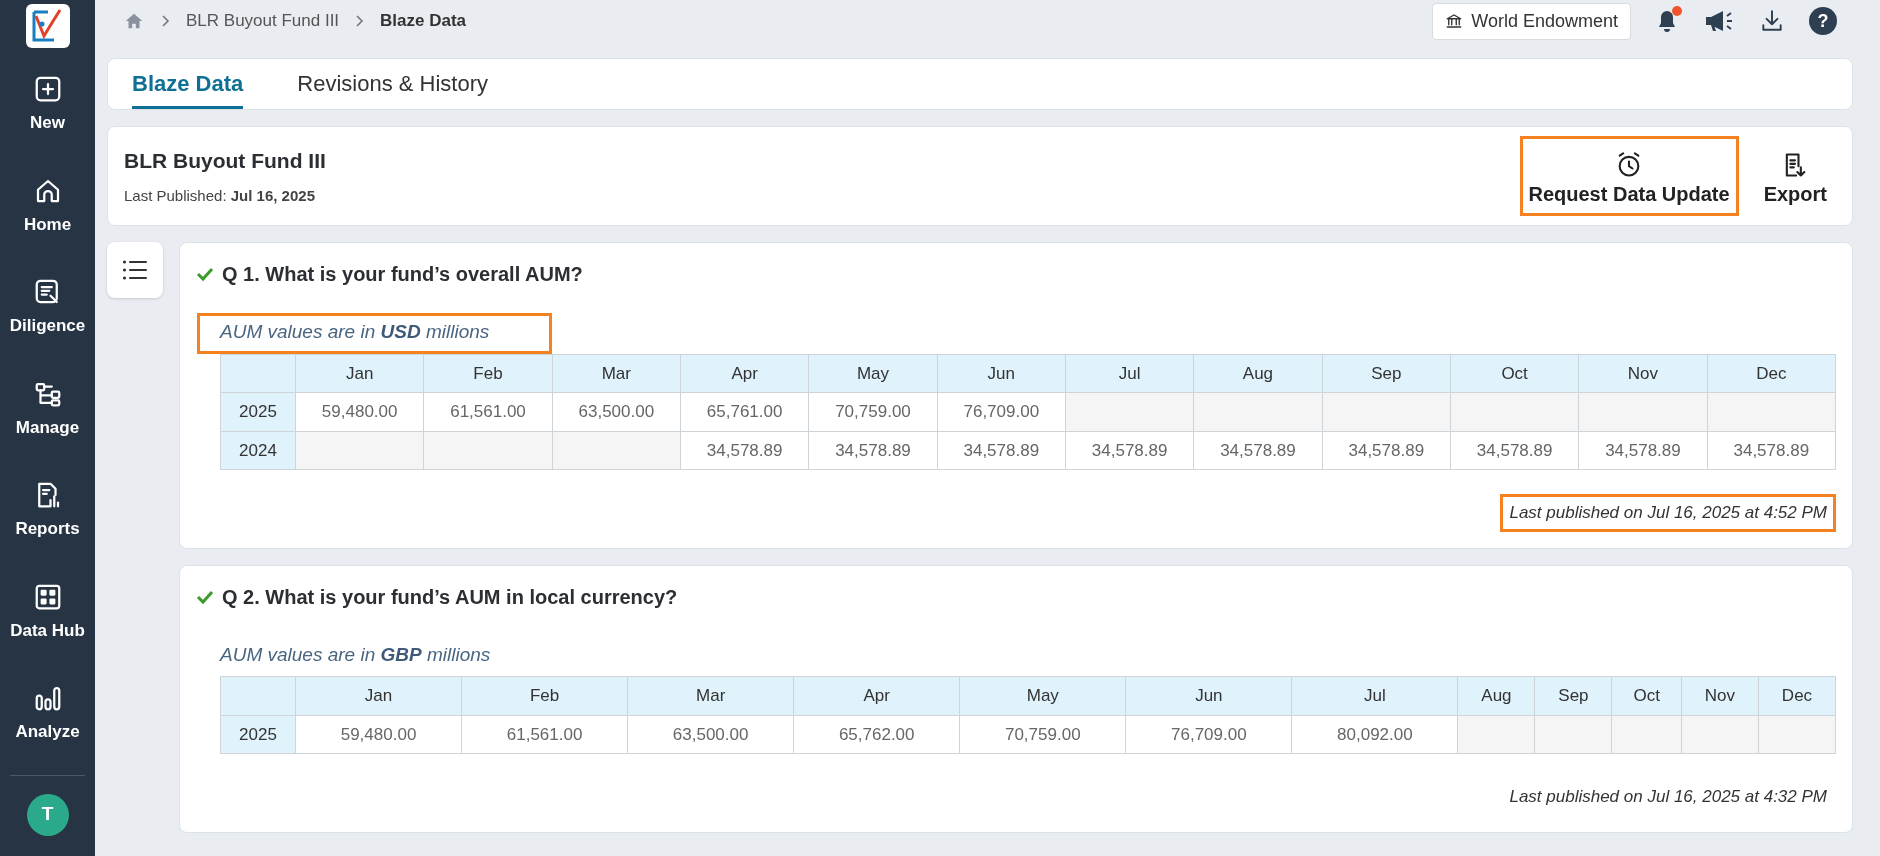  What do you see at coordinates (1719, 21) in the screenshot?
I see `megaphone-icon` at bounding box center [1719, 21].